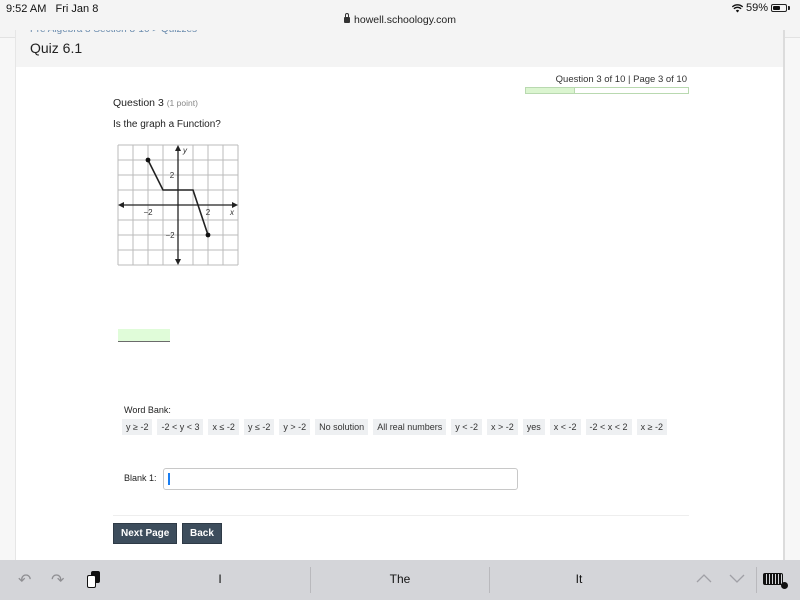 The height and width of the screenshot is (600, 800). What do you see at coordinates (789, 8) in the screenshot?
I see `battery-tip` at bounding box center [789, 8].